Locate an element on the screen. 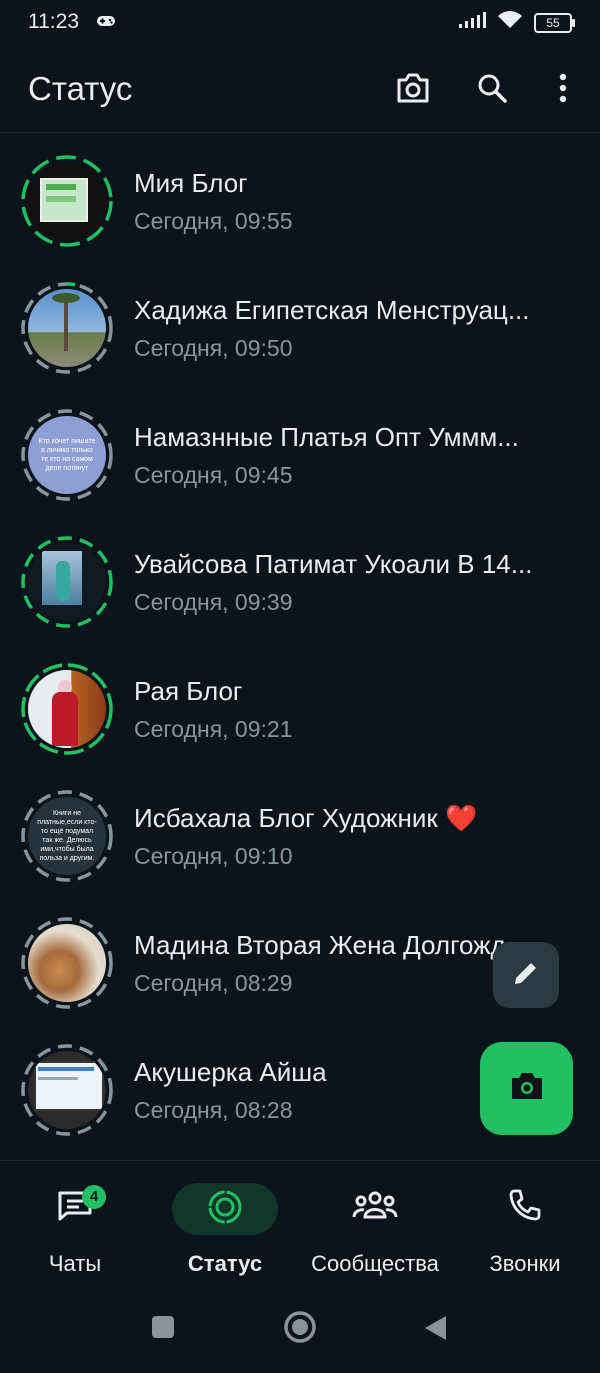 The height and width of the screenshot is (1373, 600). contact-name: Акушерка Айша is located at coordinates (230, 1072).